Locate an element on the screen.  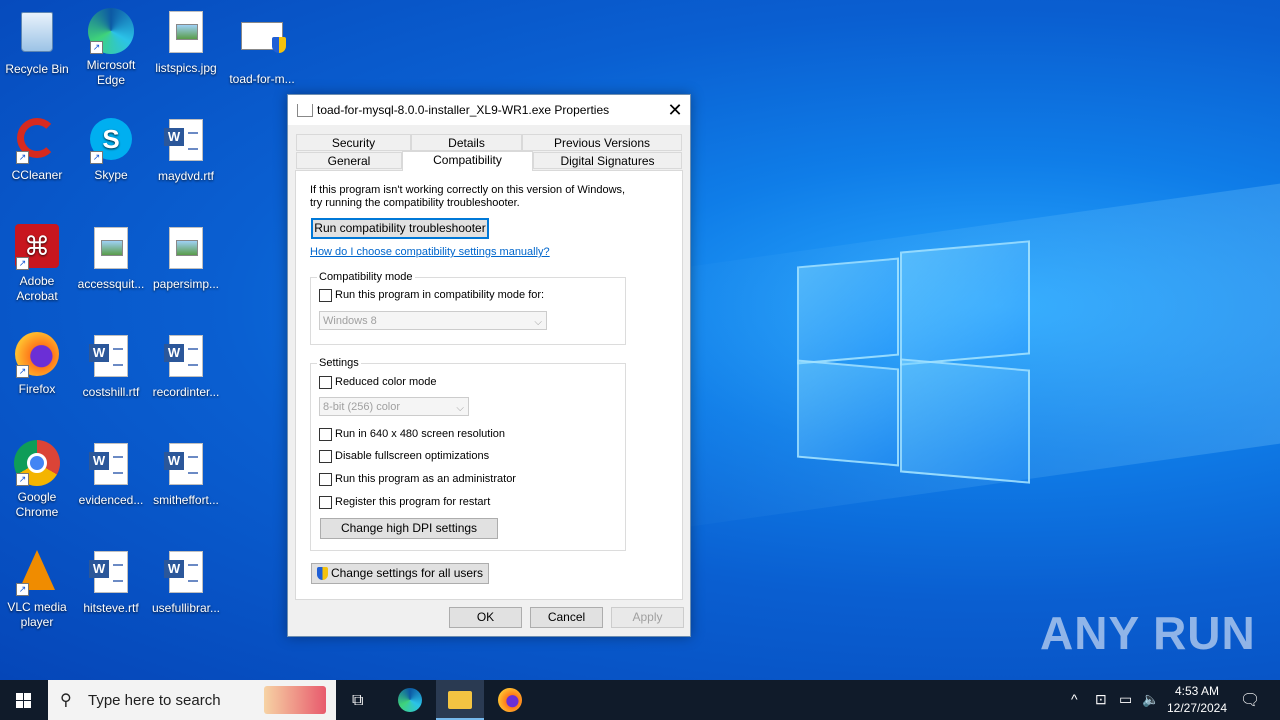
desktop-icon-maydvd: W maydvd.rtf is located at coordinates (186, 150).